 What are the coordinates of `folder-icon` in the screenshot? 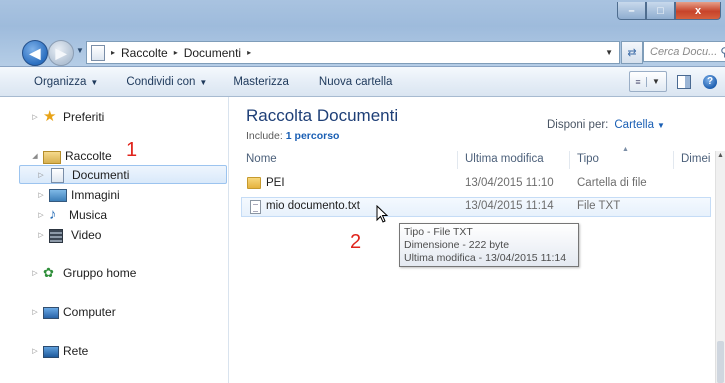 It's located at (254, 183).